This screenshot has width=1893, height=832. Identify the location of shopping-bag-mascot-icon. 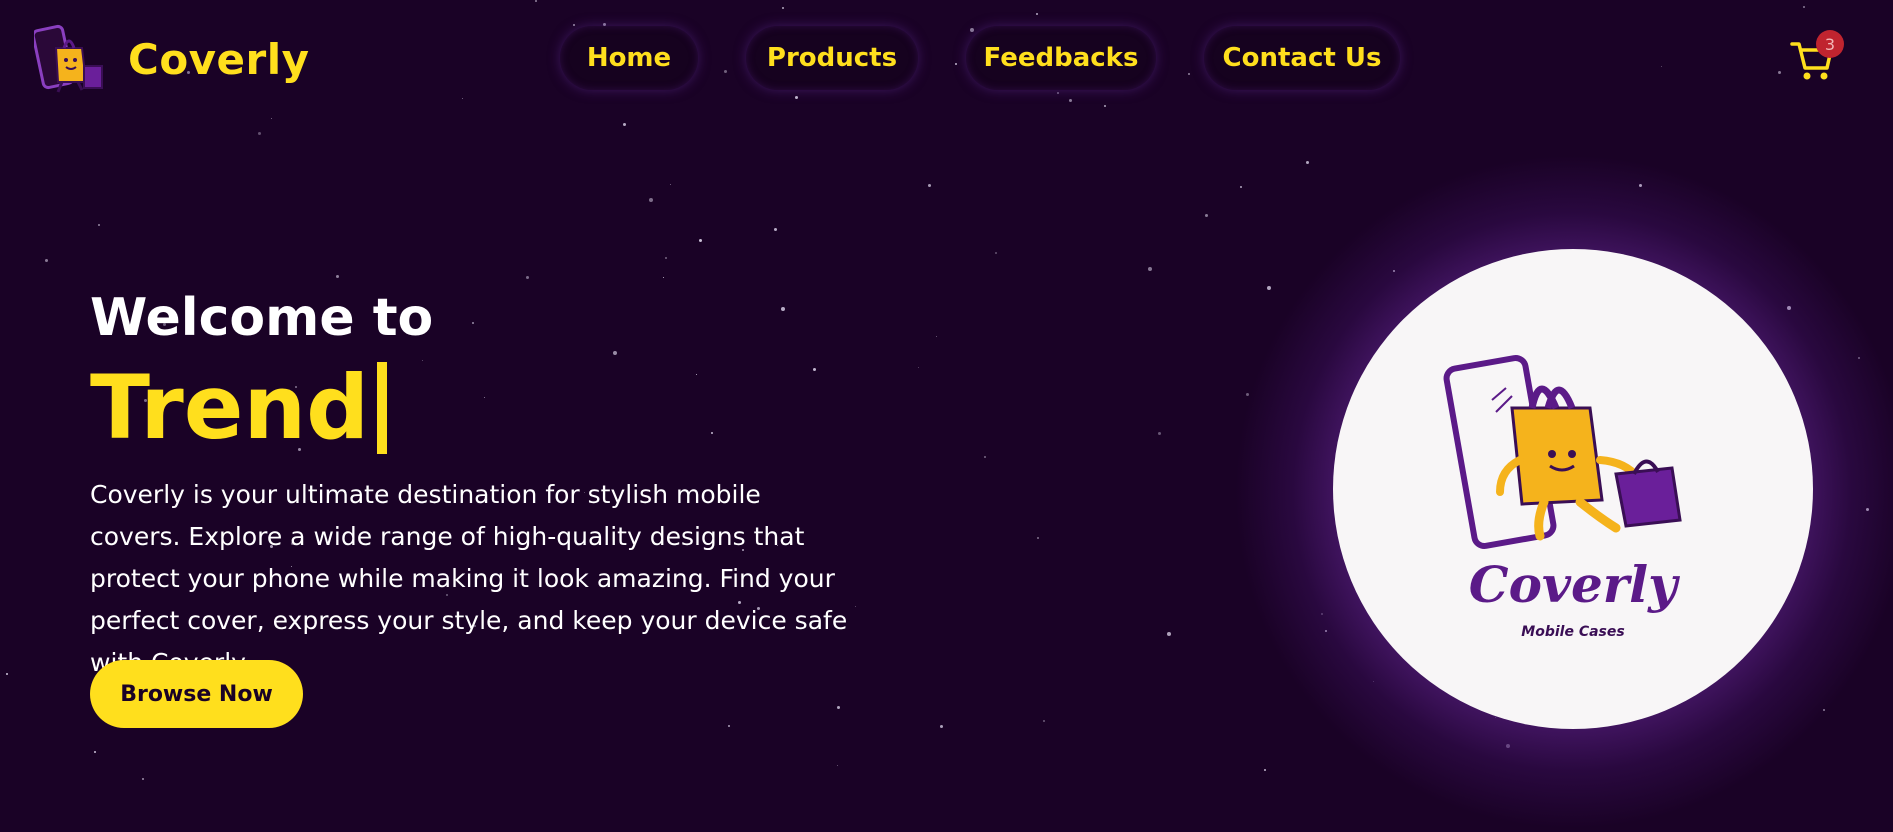
(1562, 452).